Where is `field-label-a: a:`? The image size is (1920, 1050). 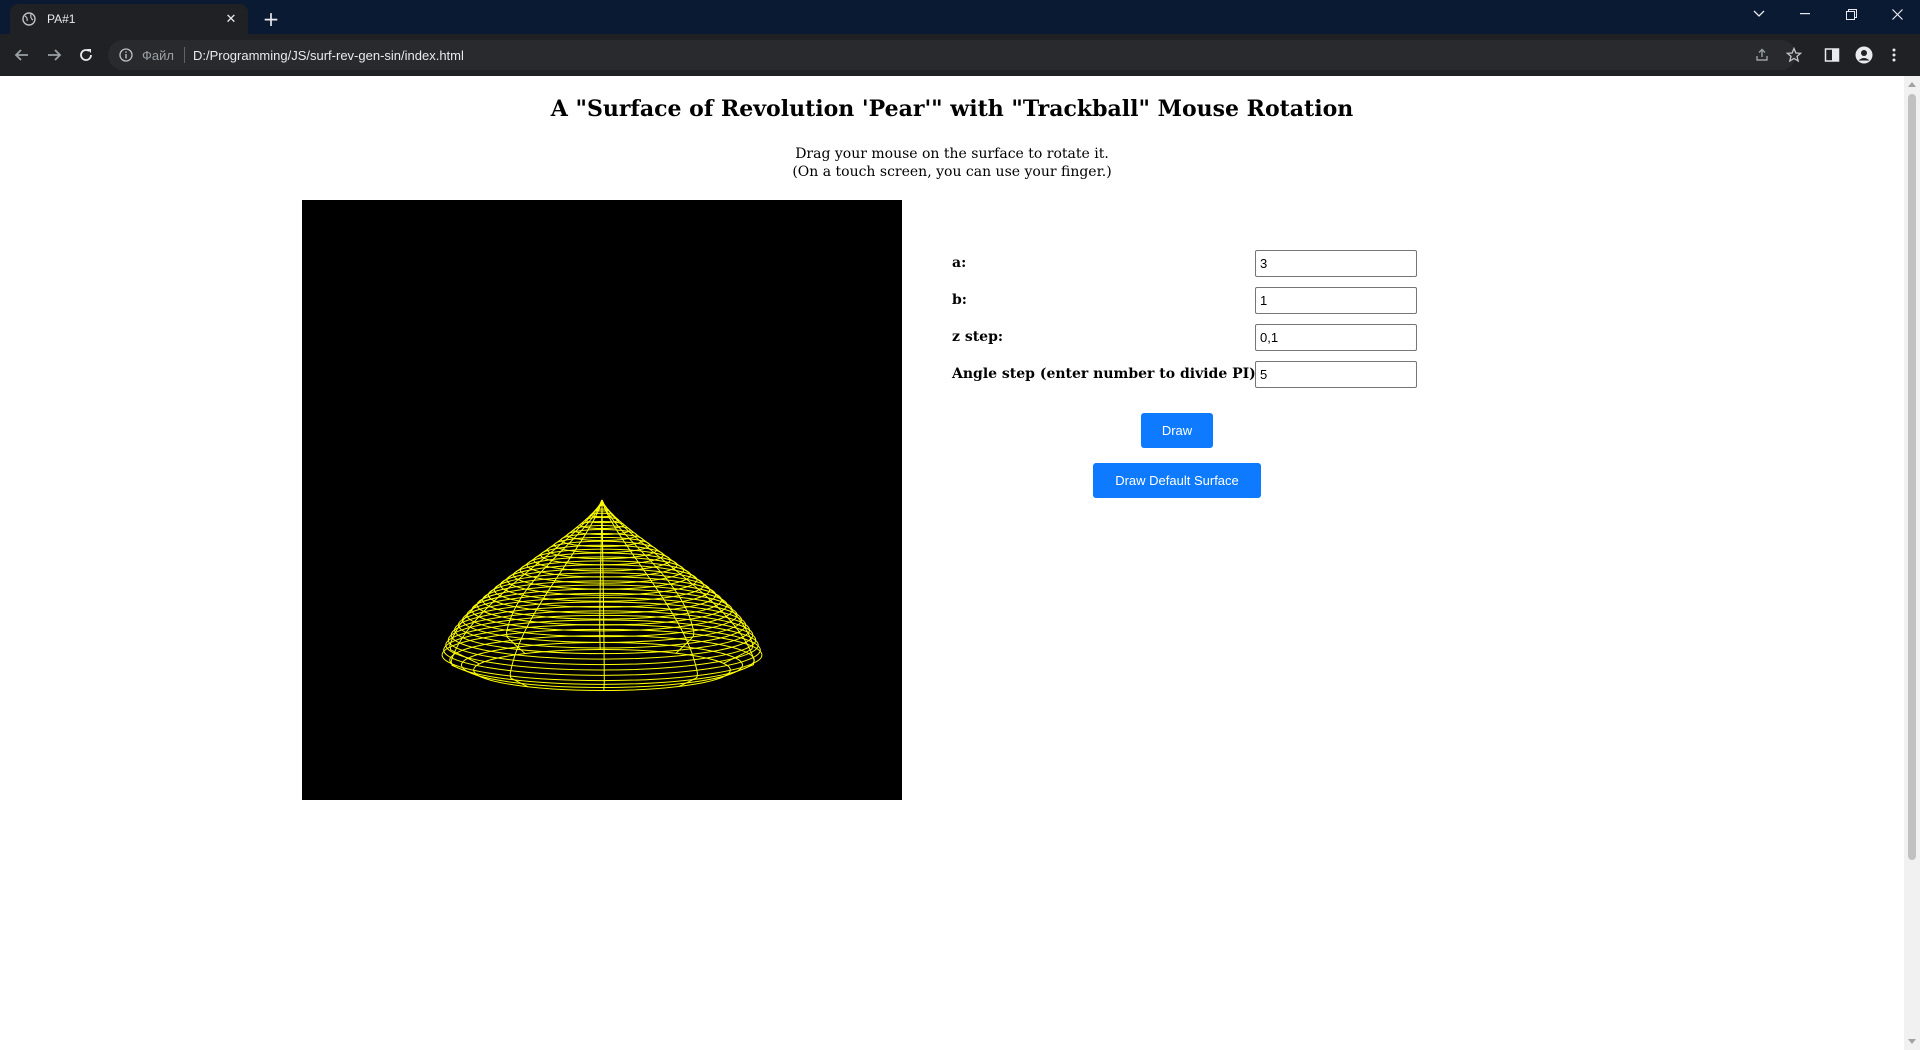
field-label-a: a: is located at coordinates (959, 263).